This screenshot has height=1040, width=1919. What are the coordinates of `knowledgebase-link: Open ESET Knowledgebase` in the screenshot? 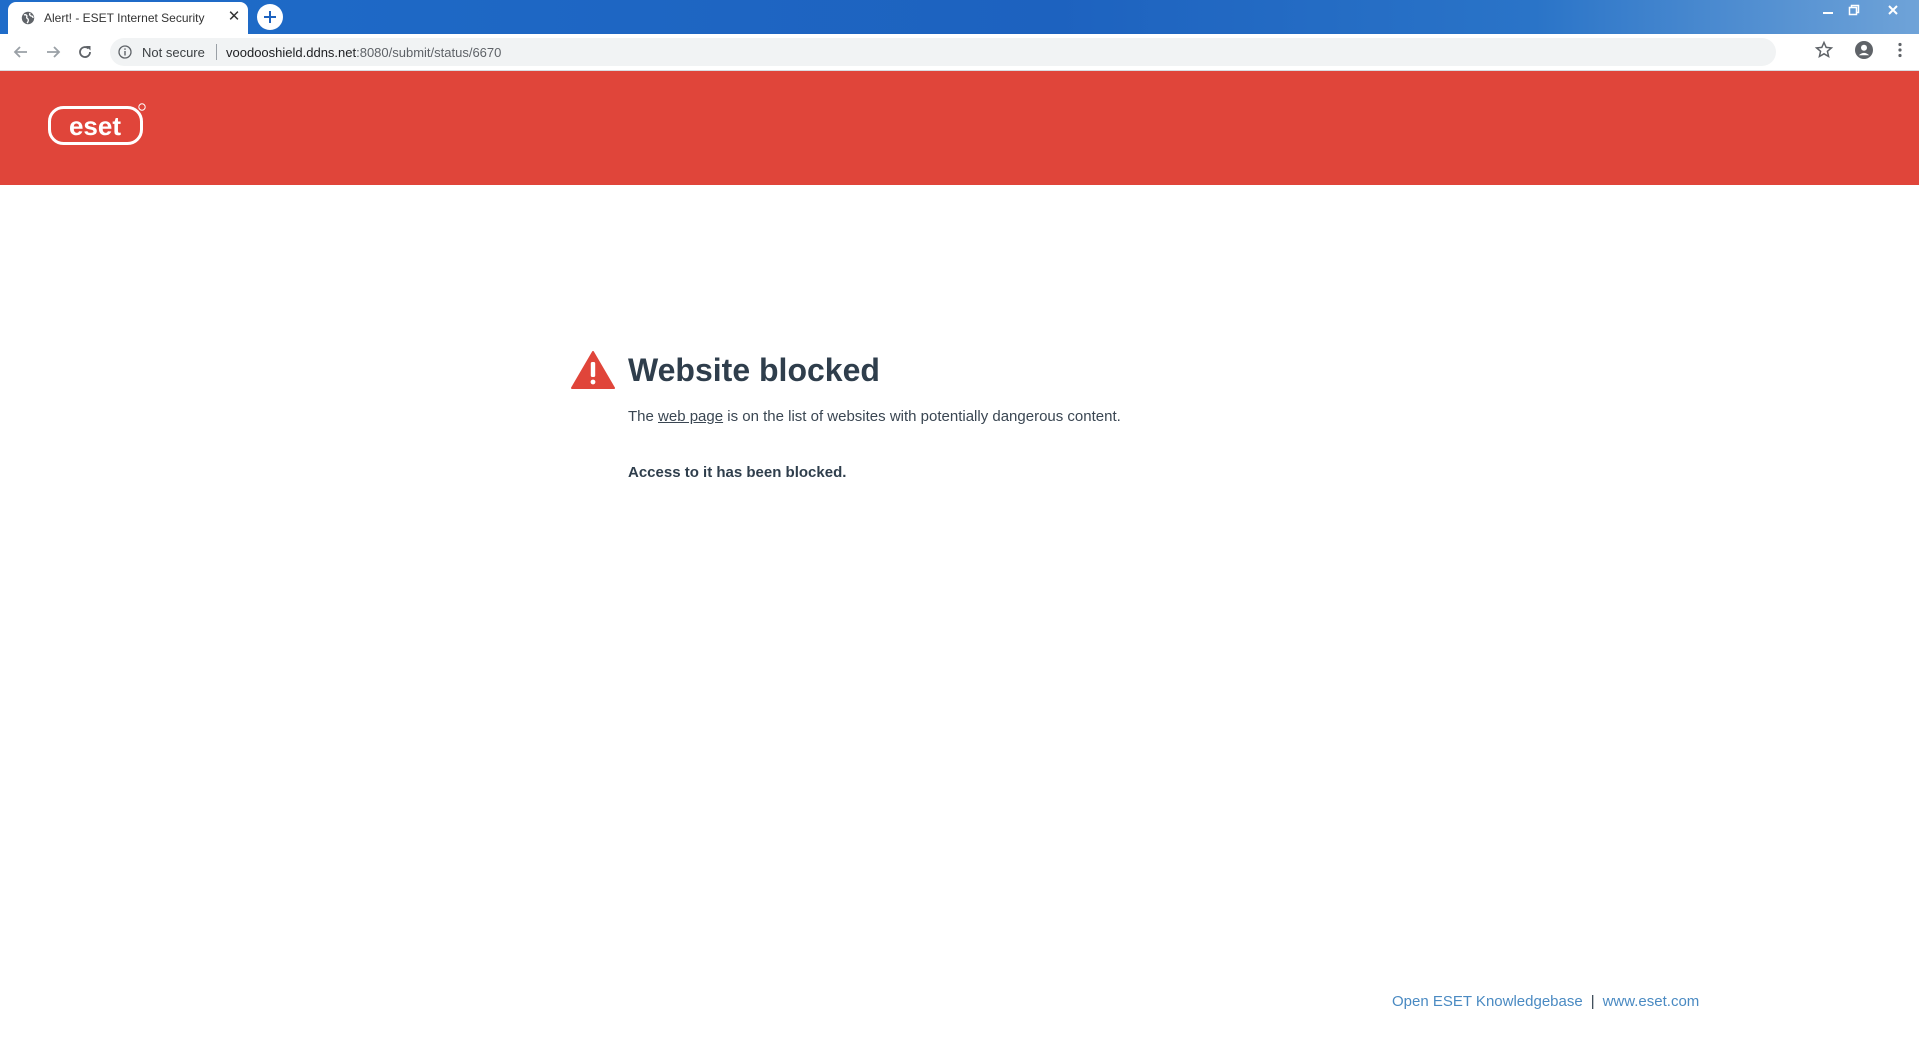 It's located at (1487, 1001).